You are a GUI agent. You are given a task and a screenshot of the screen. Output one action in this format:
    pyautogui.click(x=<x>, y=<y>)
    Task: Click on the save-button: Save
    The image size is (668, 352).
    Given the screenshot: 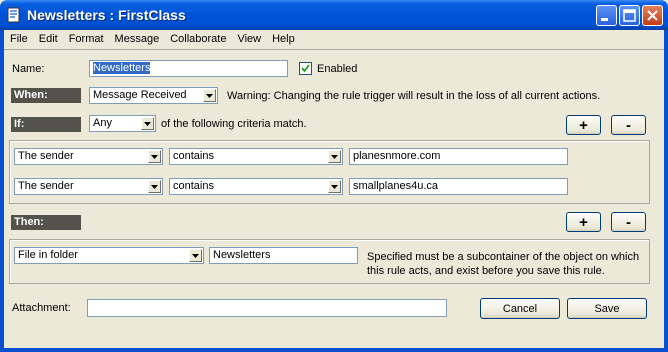 What is the action you would take?
    pyautogui.click(x=607, y=308)
    